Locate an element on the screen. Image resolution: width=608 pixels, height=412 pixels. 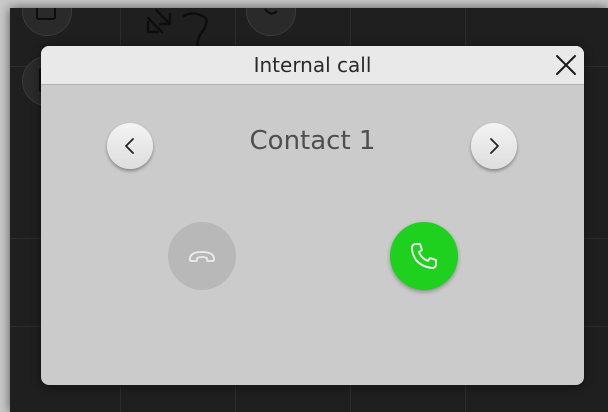
contact-name: Contact 1 is located at coordinates (312, 141).